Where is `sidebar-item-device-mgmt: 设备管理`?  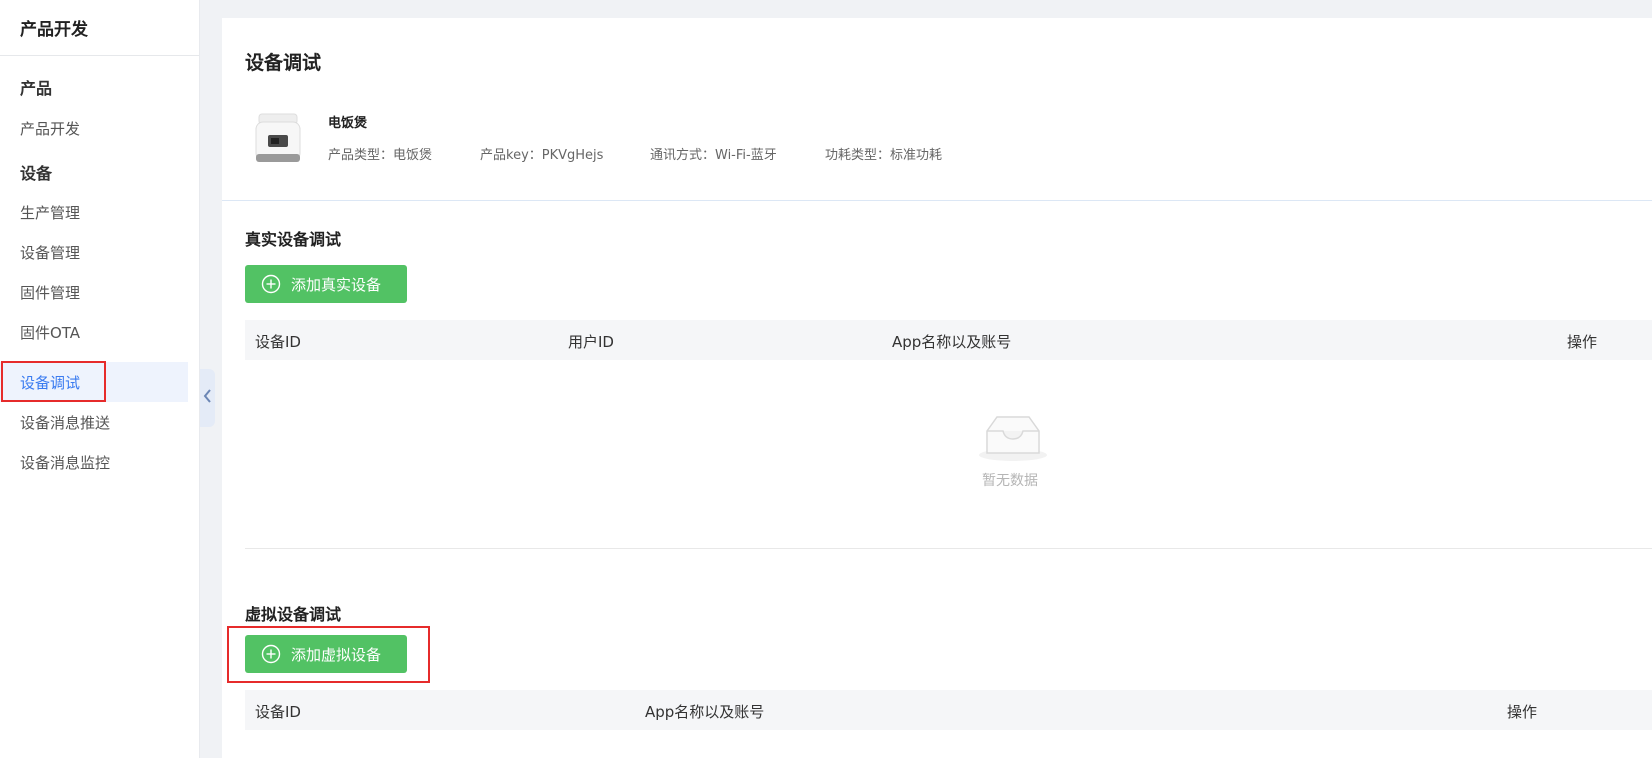 sidebar-item-device-mgmt: 设备管理 is located at coordinates (94, 252).